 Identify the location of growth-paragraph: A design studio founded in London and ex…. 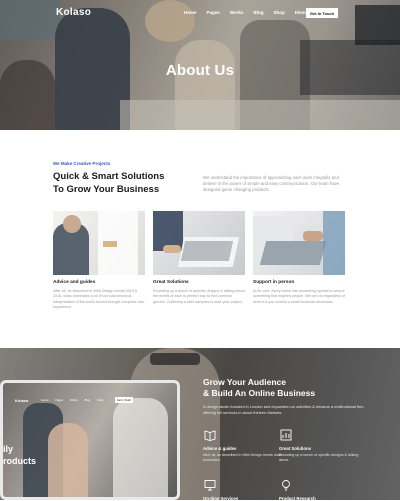
(284, 409).